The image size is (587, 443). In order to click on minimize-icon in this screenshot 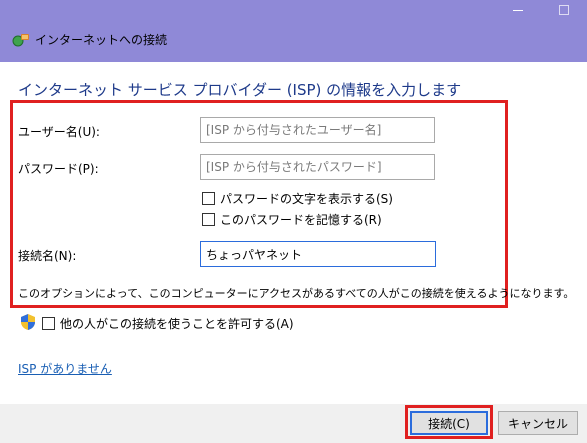, I will do `click(518, 10)`.